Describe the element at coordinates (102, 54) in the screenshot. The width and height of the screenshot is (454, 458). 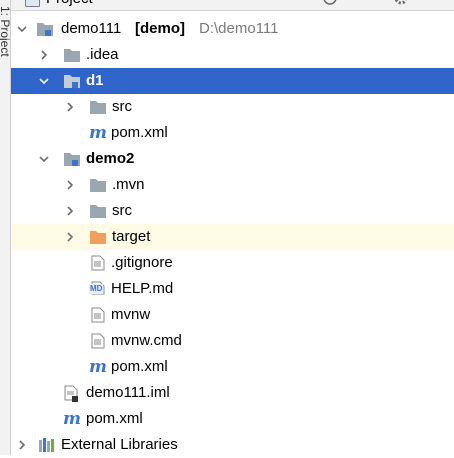
I see `idea-label: .idea` at that location.